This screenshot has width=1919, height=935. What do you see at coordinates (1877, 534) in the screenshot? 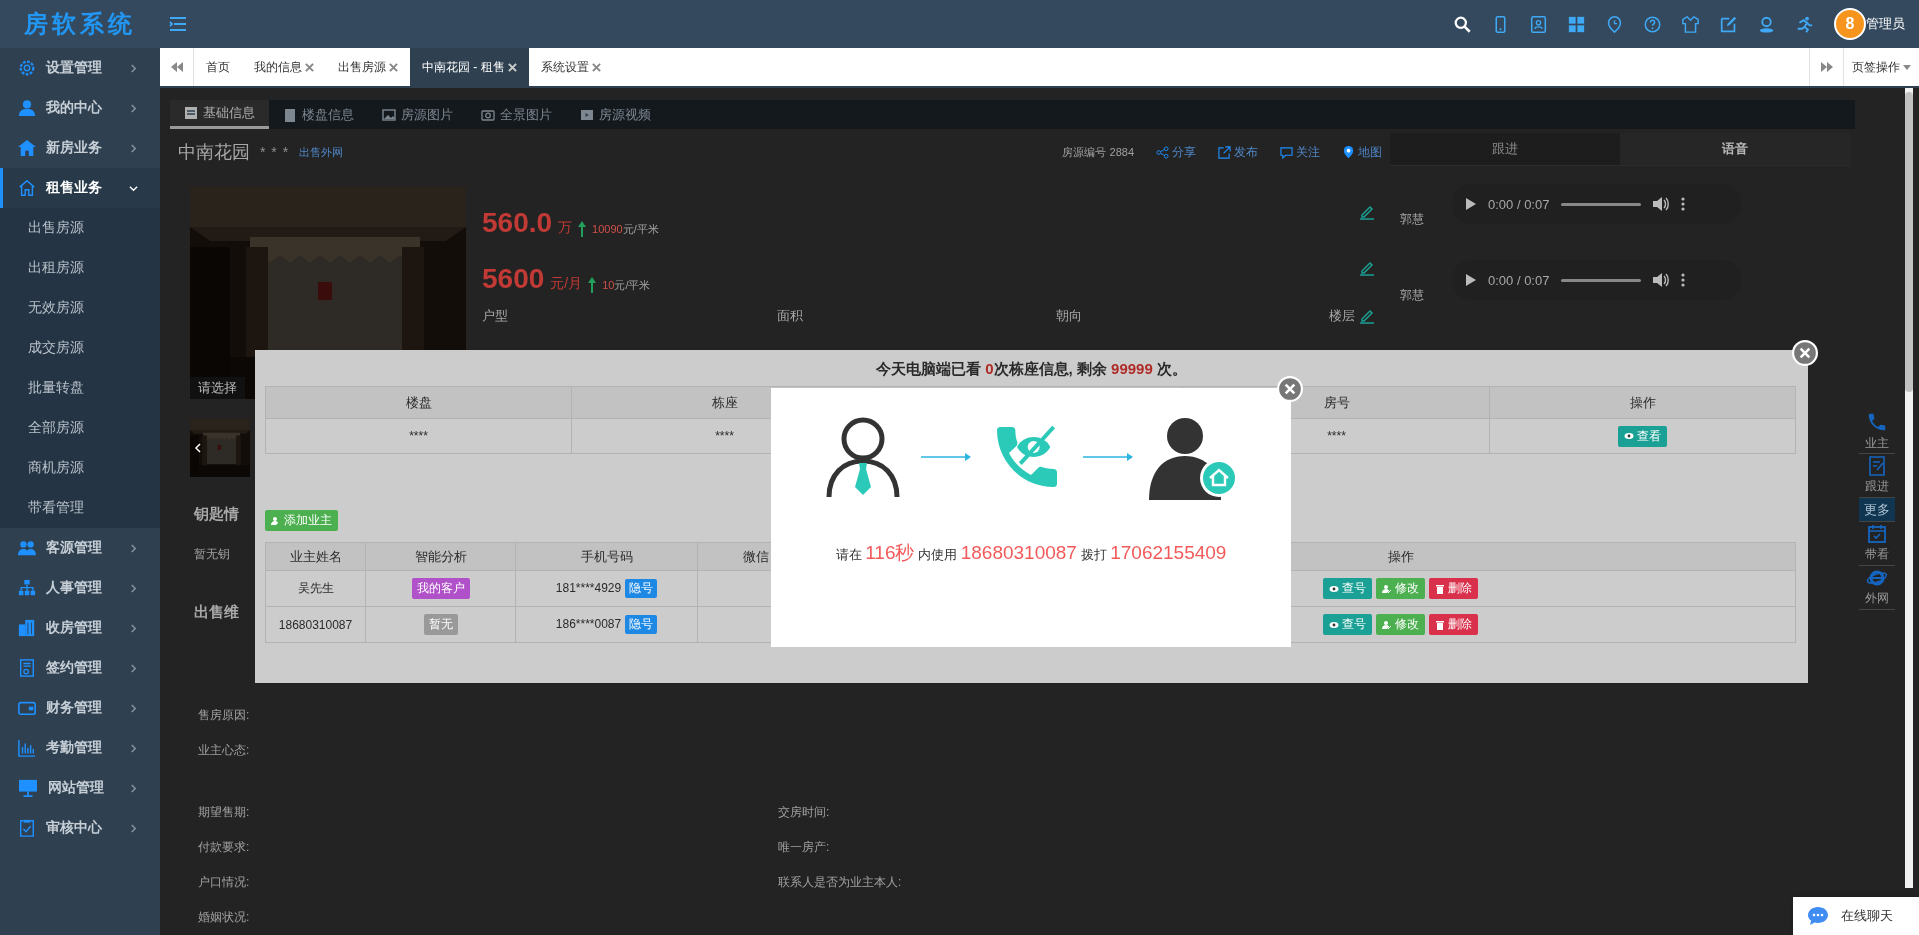
I see `calendar-icon` at bounding box center [1877, 534].